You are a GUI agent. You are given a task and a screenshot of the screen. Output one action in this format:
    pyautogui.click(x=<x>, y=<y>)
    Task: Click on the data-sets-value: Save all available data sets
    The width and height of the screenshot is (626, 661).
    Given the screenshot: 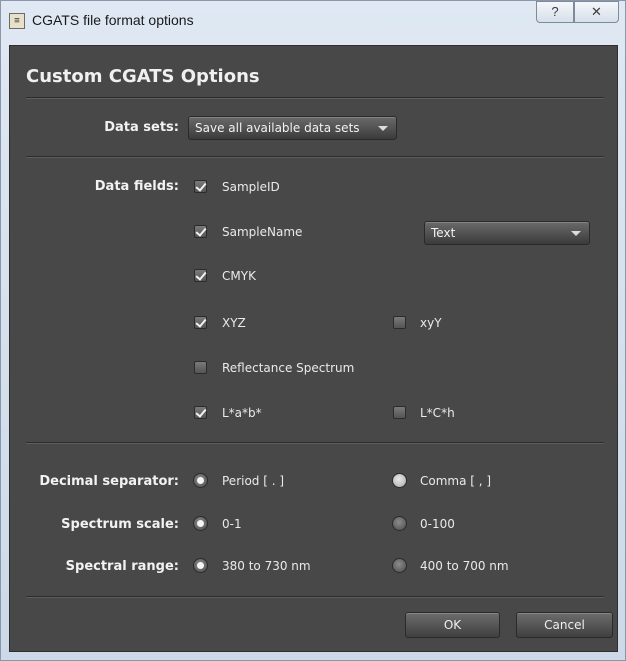 What is the action you would take?
    pyautogui.click(x=277, y=128)
    